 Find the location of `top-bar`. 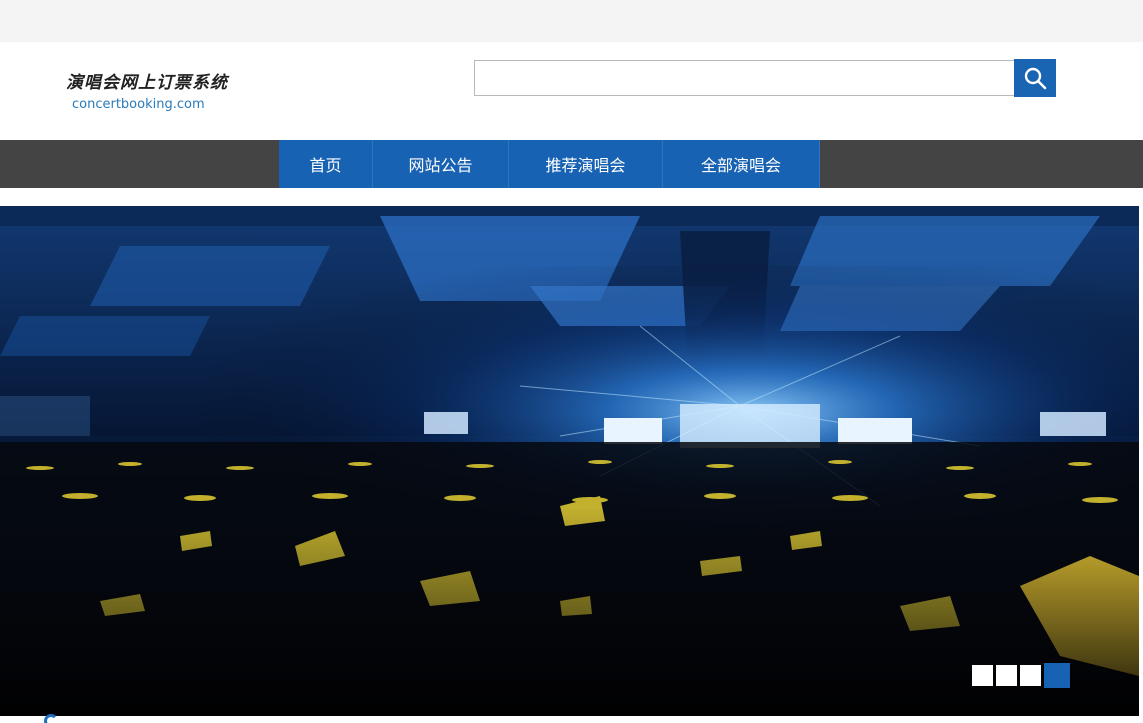

top-bar is located at coordinates (571, 21).